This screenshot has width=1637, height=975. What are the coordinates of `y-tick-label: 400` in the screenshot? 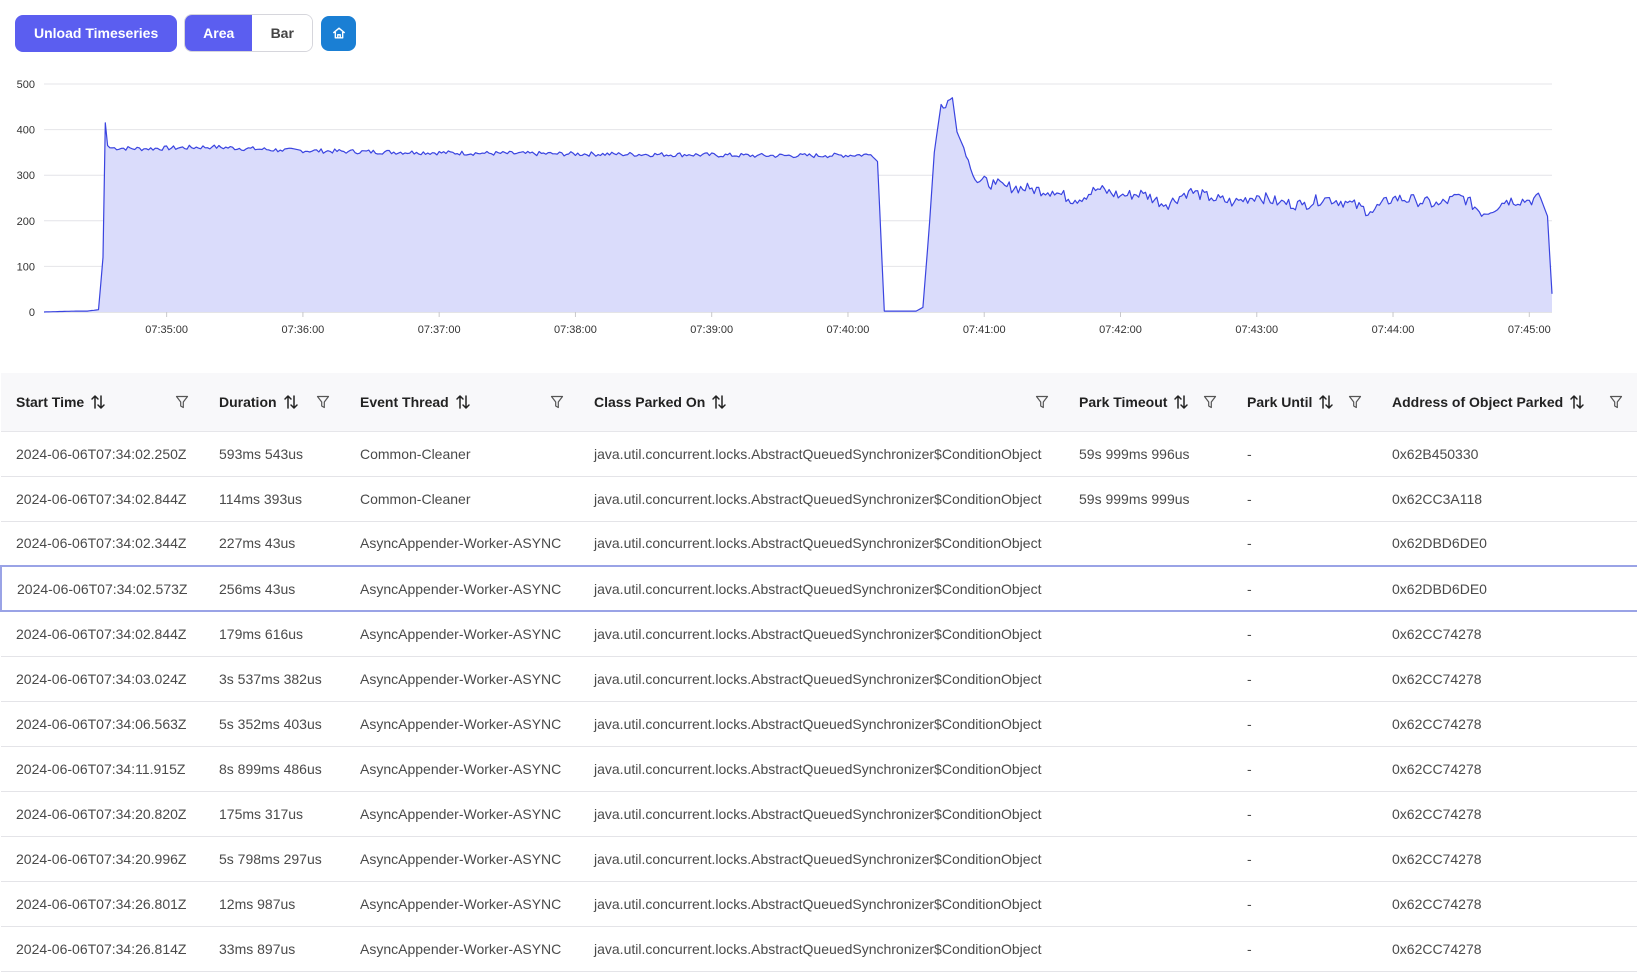 It's located at (26, 131).